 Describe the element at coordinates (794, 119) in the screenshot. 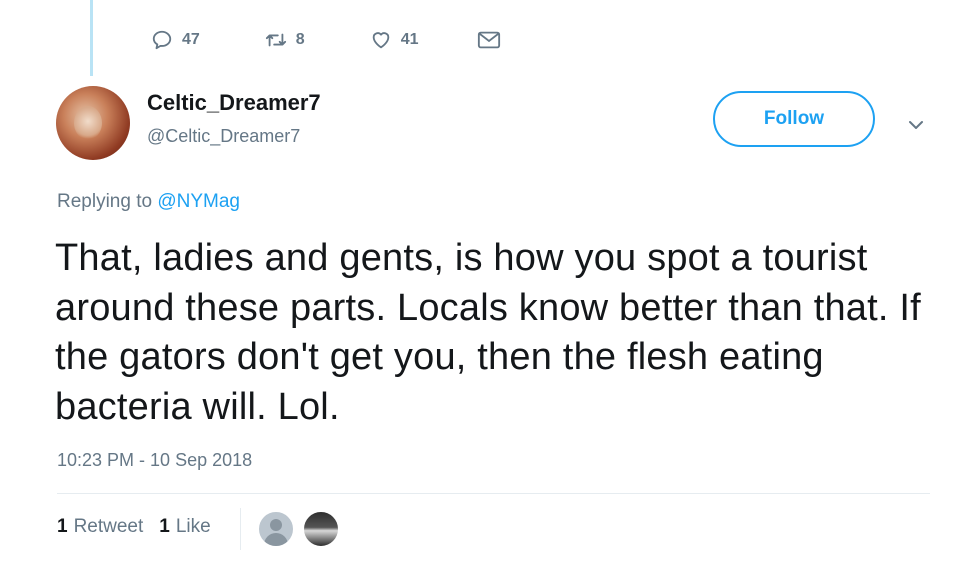

I see `follow-button: Follow` at that location.